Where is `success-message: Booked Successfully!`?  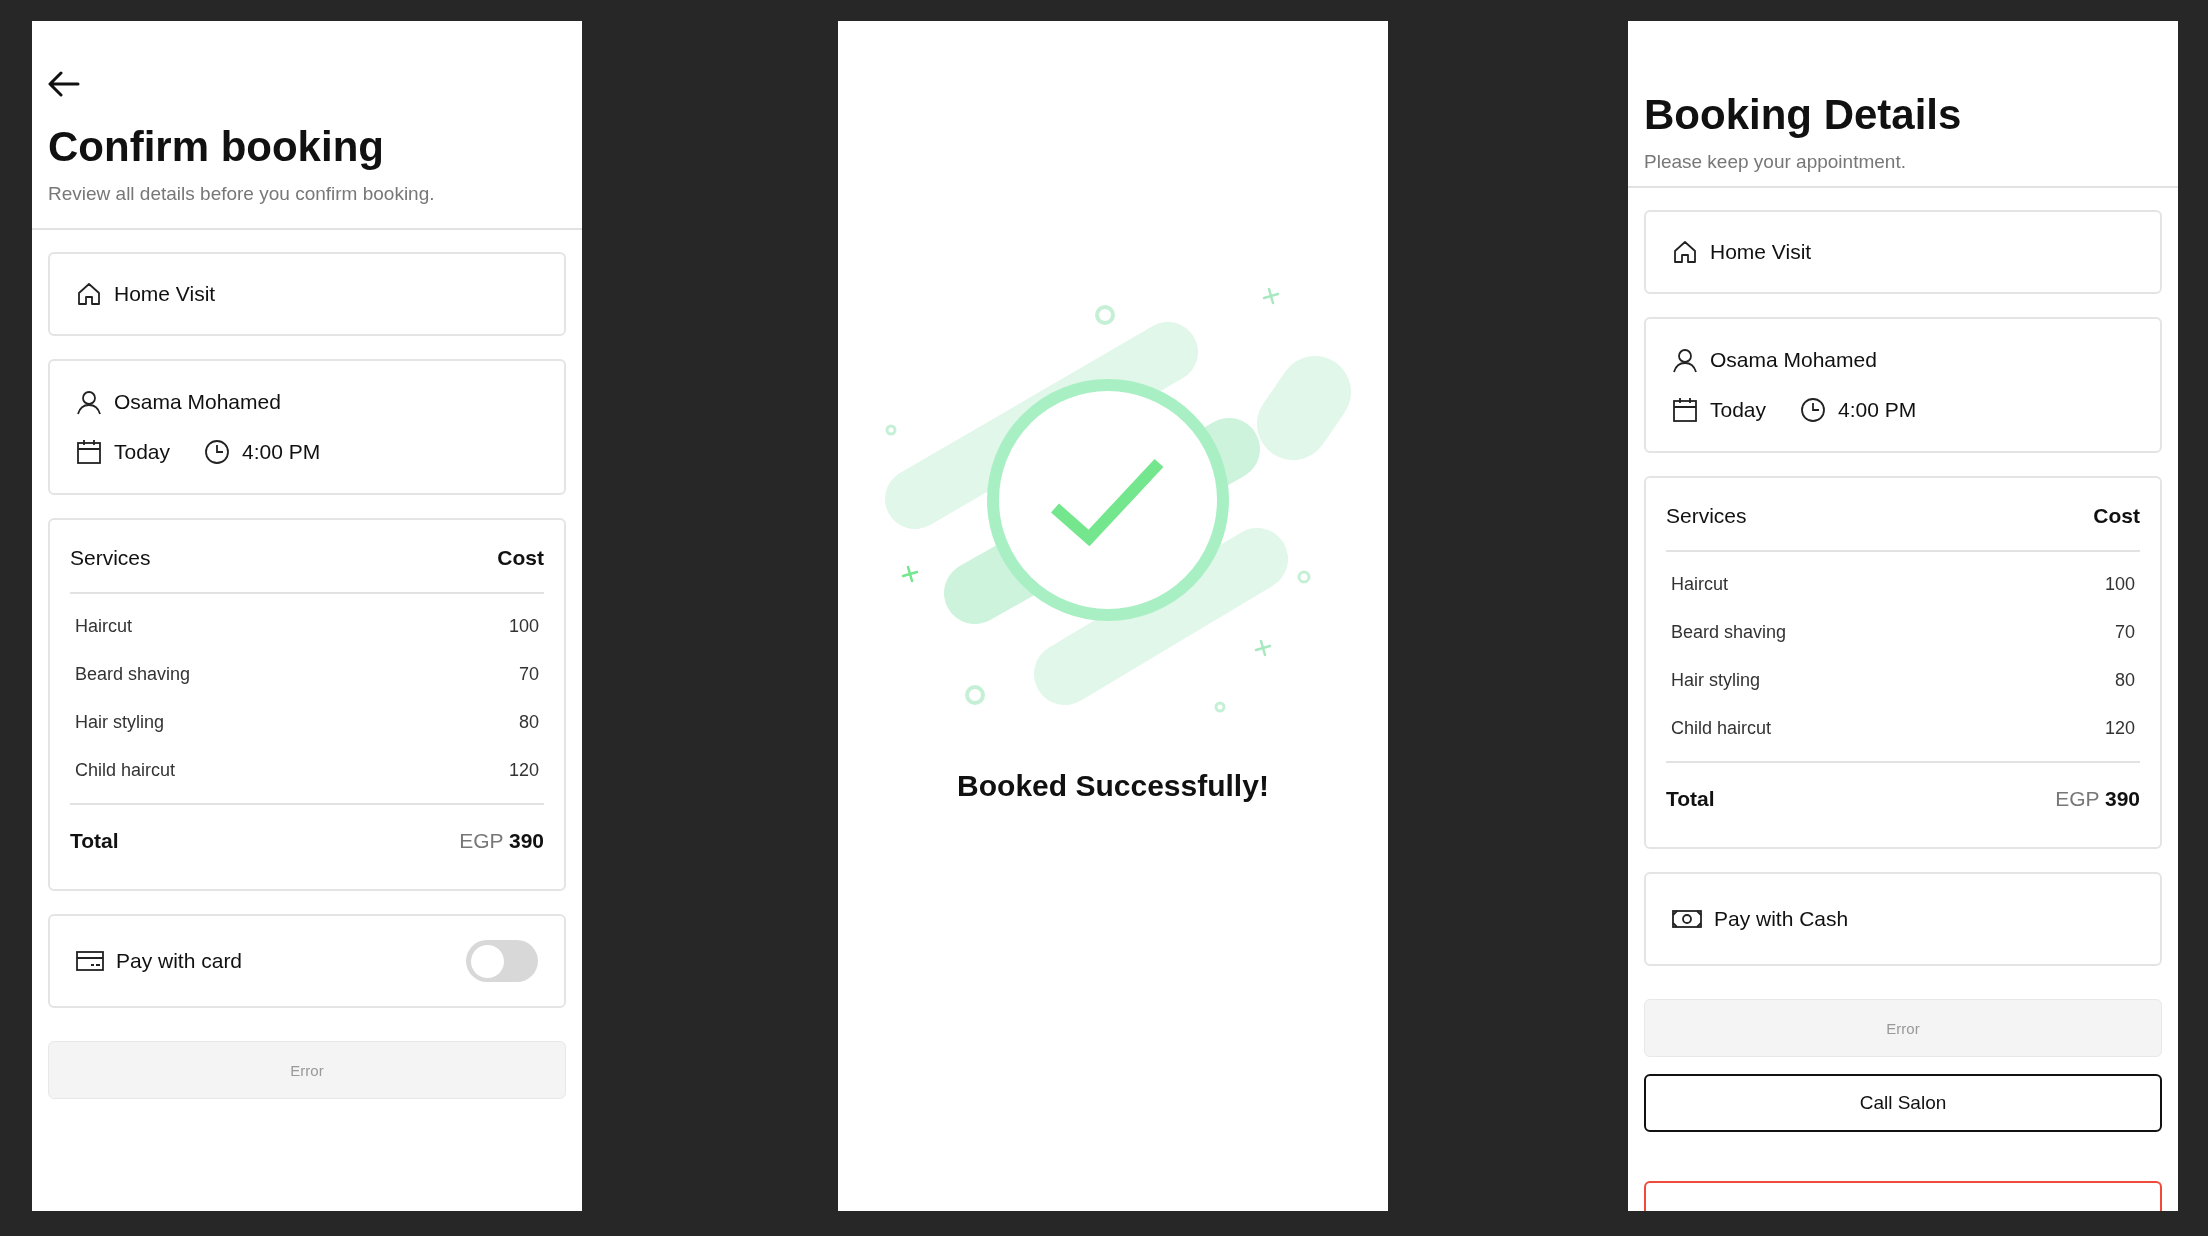 success-message: Booked Successfully! is located at coordinates (1113, 786).